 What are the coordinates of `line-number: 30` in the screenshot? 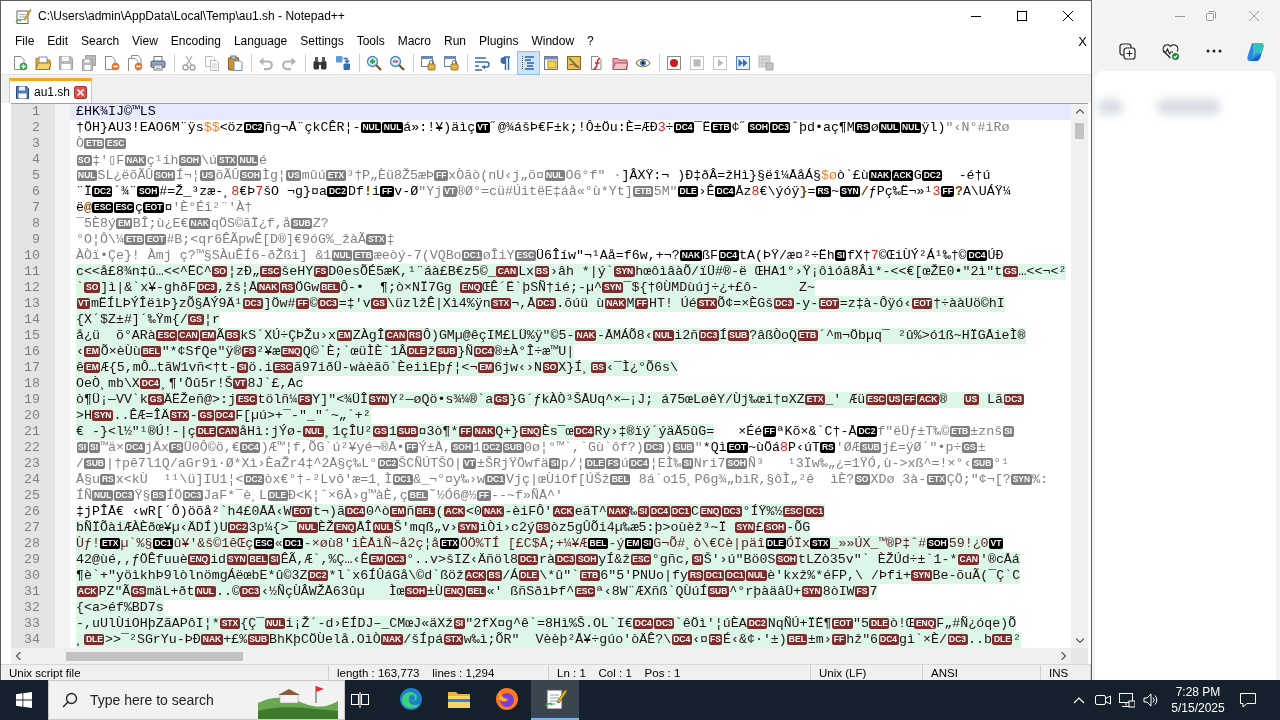 It's located at (32, 576).